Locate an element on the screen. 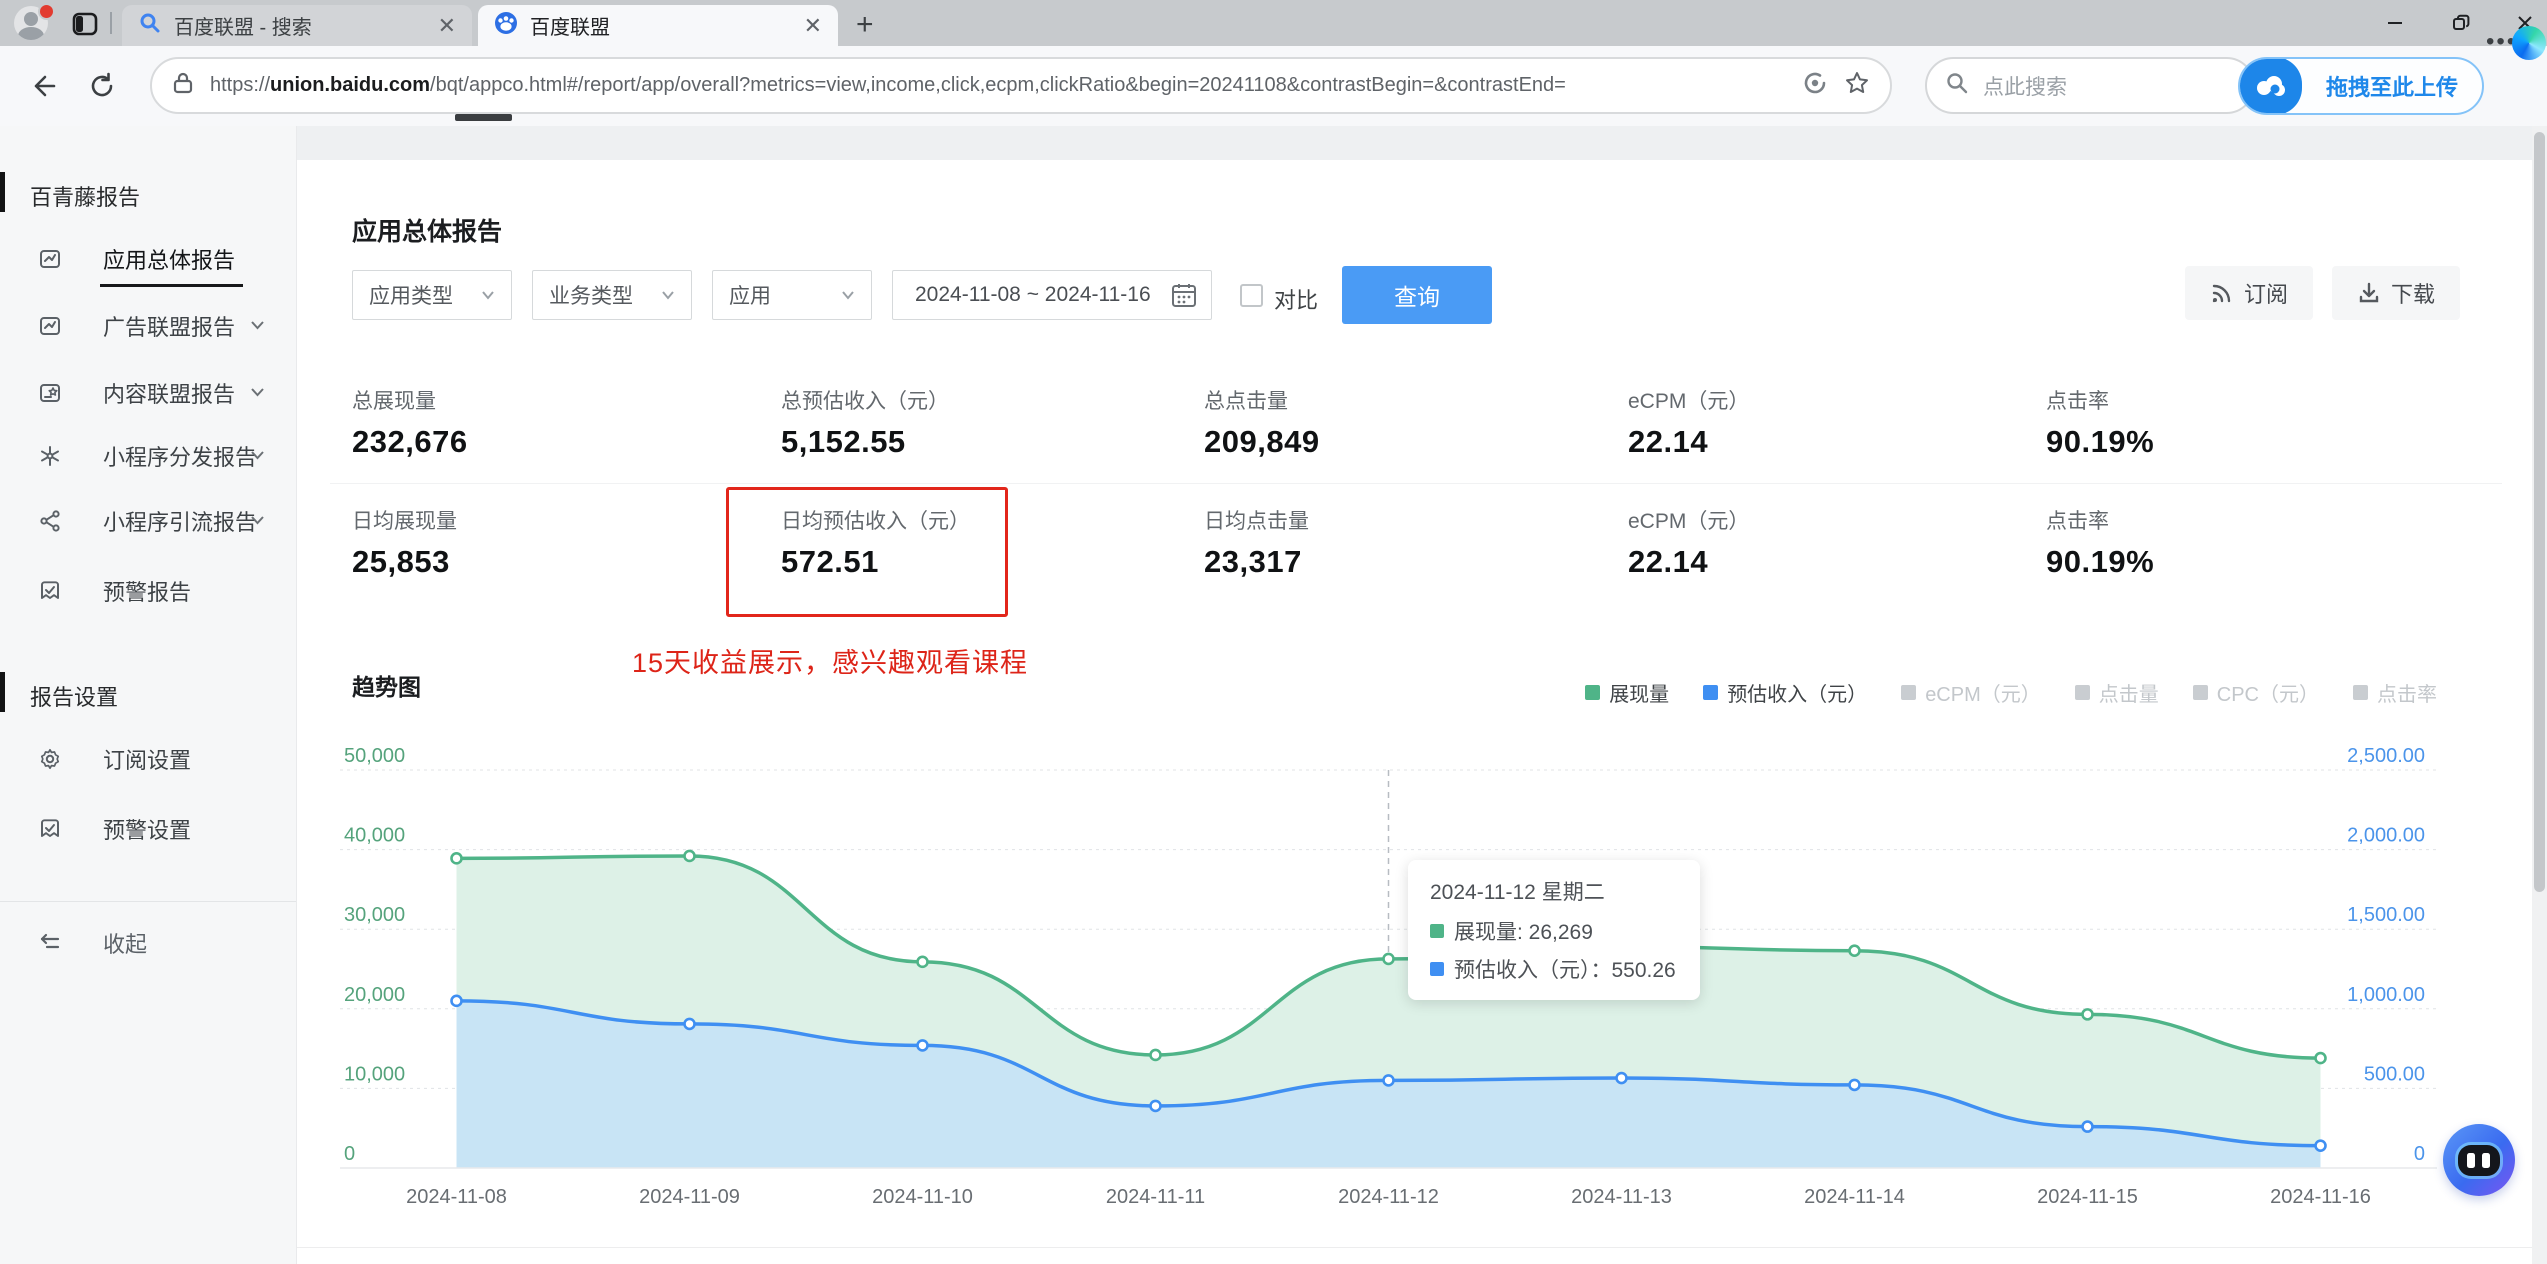 This screenshot has width=2547, height=1264. app-select: 应用 is located at coordinates (792, 295).